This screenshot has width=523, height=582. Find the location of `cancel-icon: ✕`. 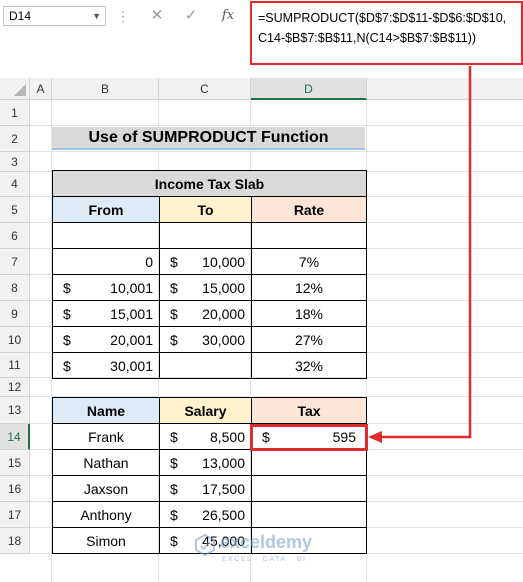

cancel-icon: ✕ is located at coordinates (157, 16).